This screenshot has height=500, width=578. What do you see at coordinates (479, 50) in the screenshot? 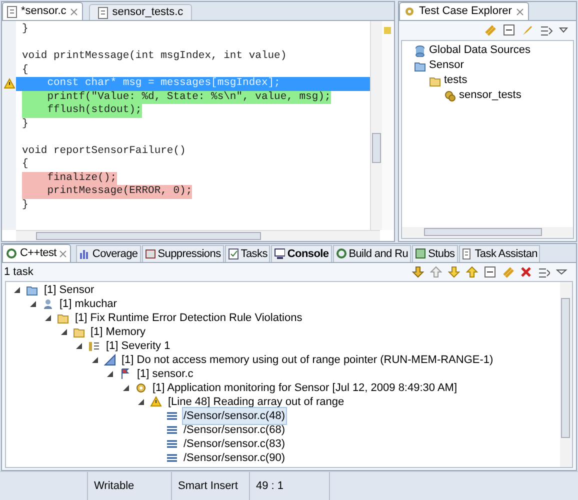
I see `tree-item: Global Data Sources` at bounding box center [479, 50].